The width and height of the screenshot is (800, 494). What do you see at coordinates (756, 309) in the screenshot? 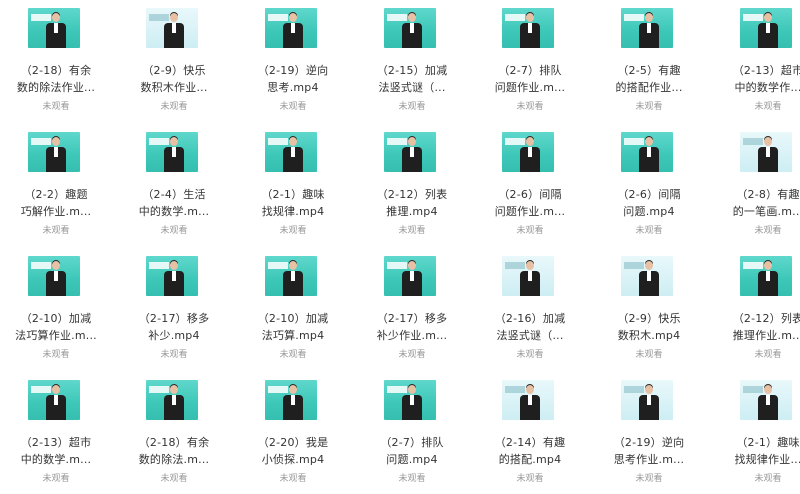
I see `video-item: （2-12）列表 推理作业.m... 未观看` at bounding box center [756, 309].